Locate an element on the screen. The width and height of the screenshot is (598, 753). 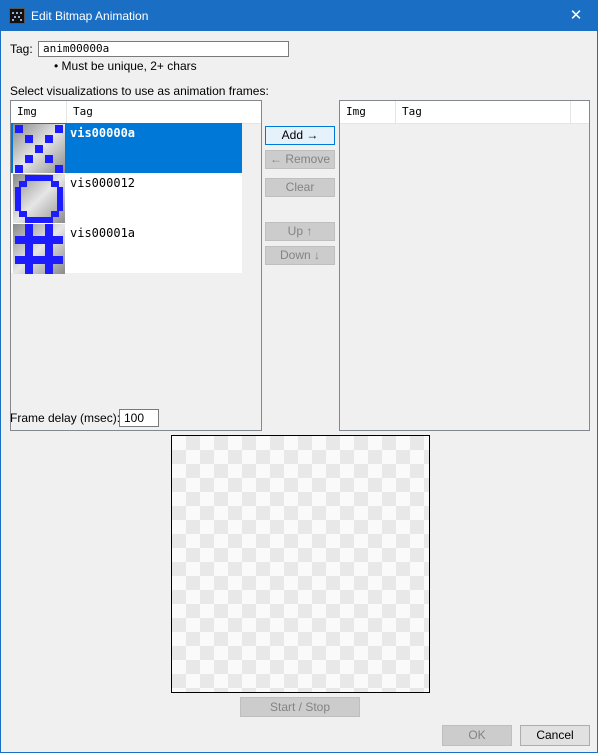
animation-preview is located at coordinates (300, 564).